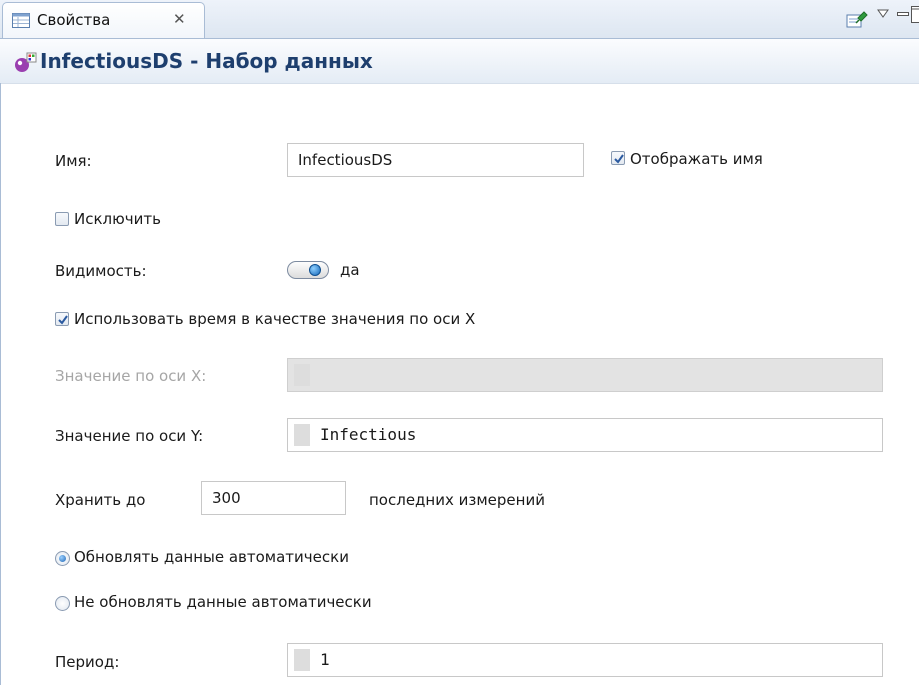 This screenshot has width=919, height=685. What do you see at coordinates (223, 602) in the screenshot?
I see `update-manual-label: Не обновлять данные автоматически` at bounding box center [223, 602].